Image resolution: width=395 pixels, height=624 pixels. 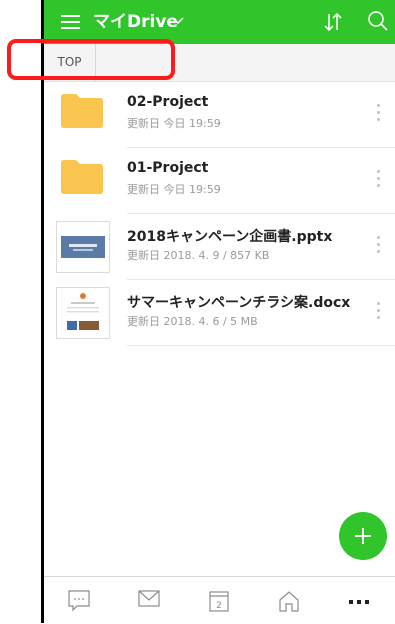 What do you see at coordinates (378, 21) in the screenshot?
I see `search-icon` at bounding box center [378, 21].